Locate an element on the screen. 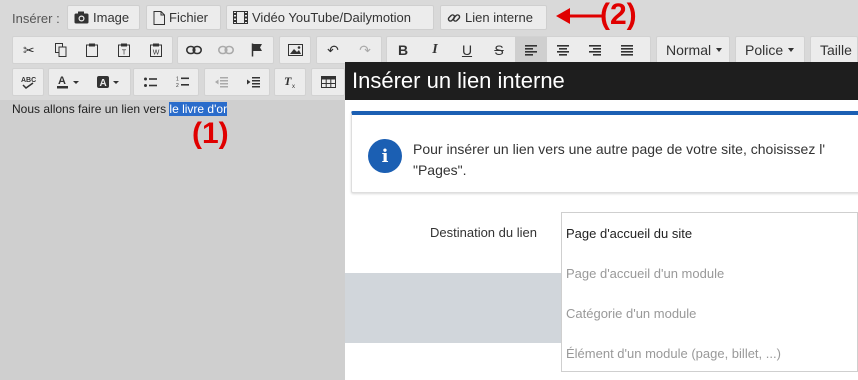 The width and height of the screenshot is (858, 380). align-left-icon is located at coordinates (531, 50).